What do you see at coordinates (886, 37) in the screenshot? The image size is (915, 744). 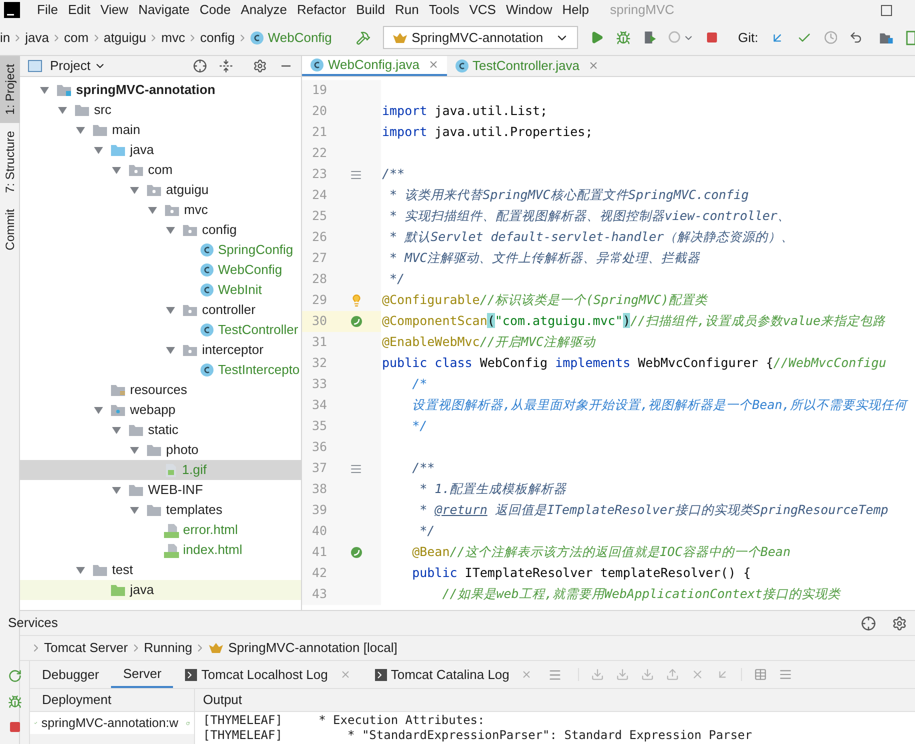 I see `project-structure-icon` at bounding box center [886, 37].